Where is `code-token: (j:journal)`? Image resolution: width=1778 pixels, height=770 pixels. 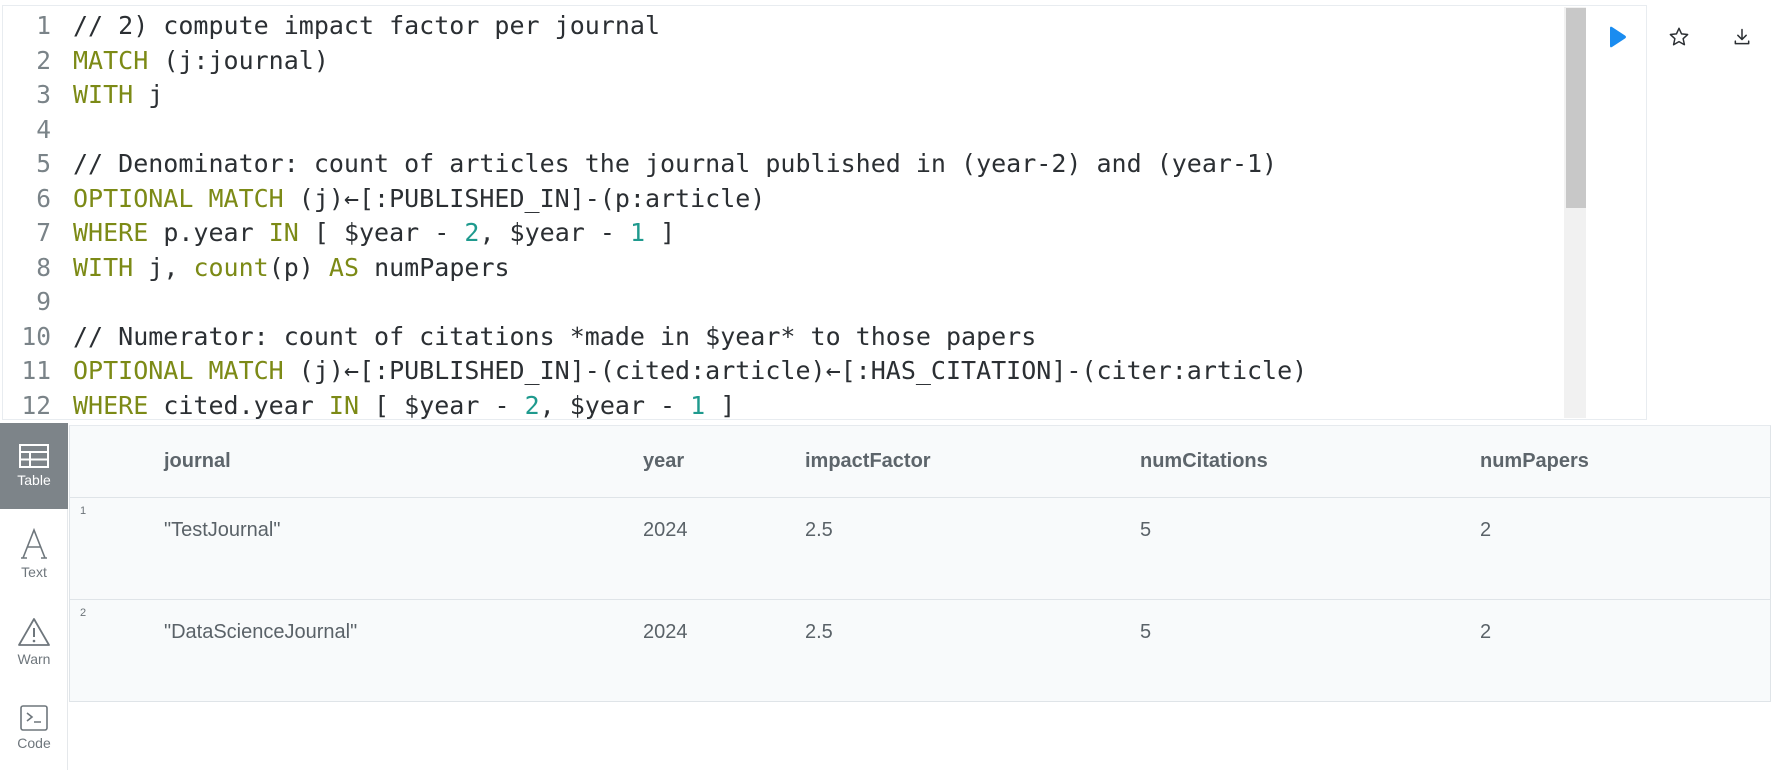
code-token: (j:journal) is located at coordinates (238, 60).